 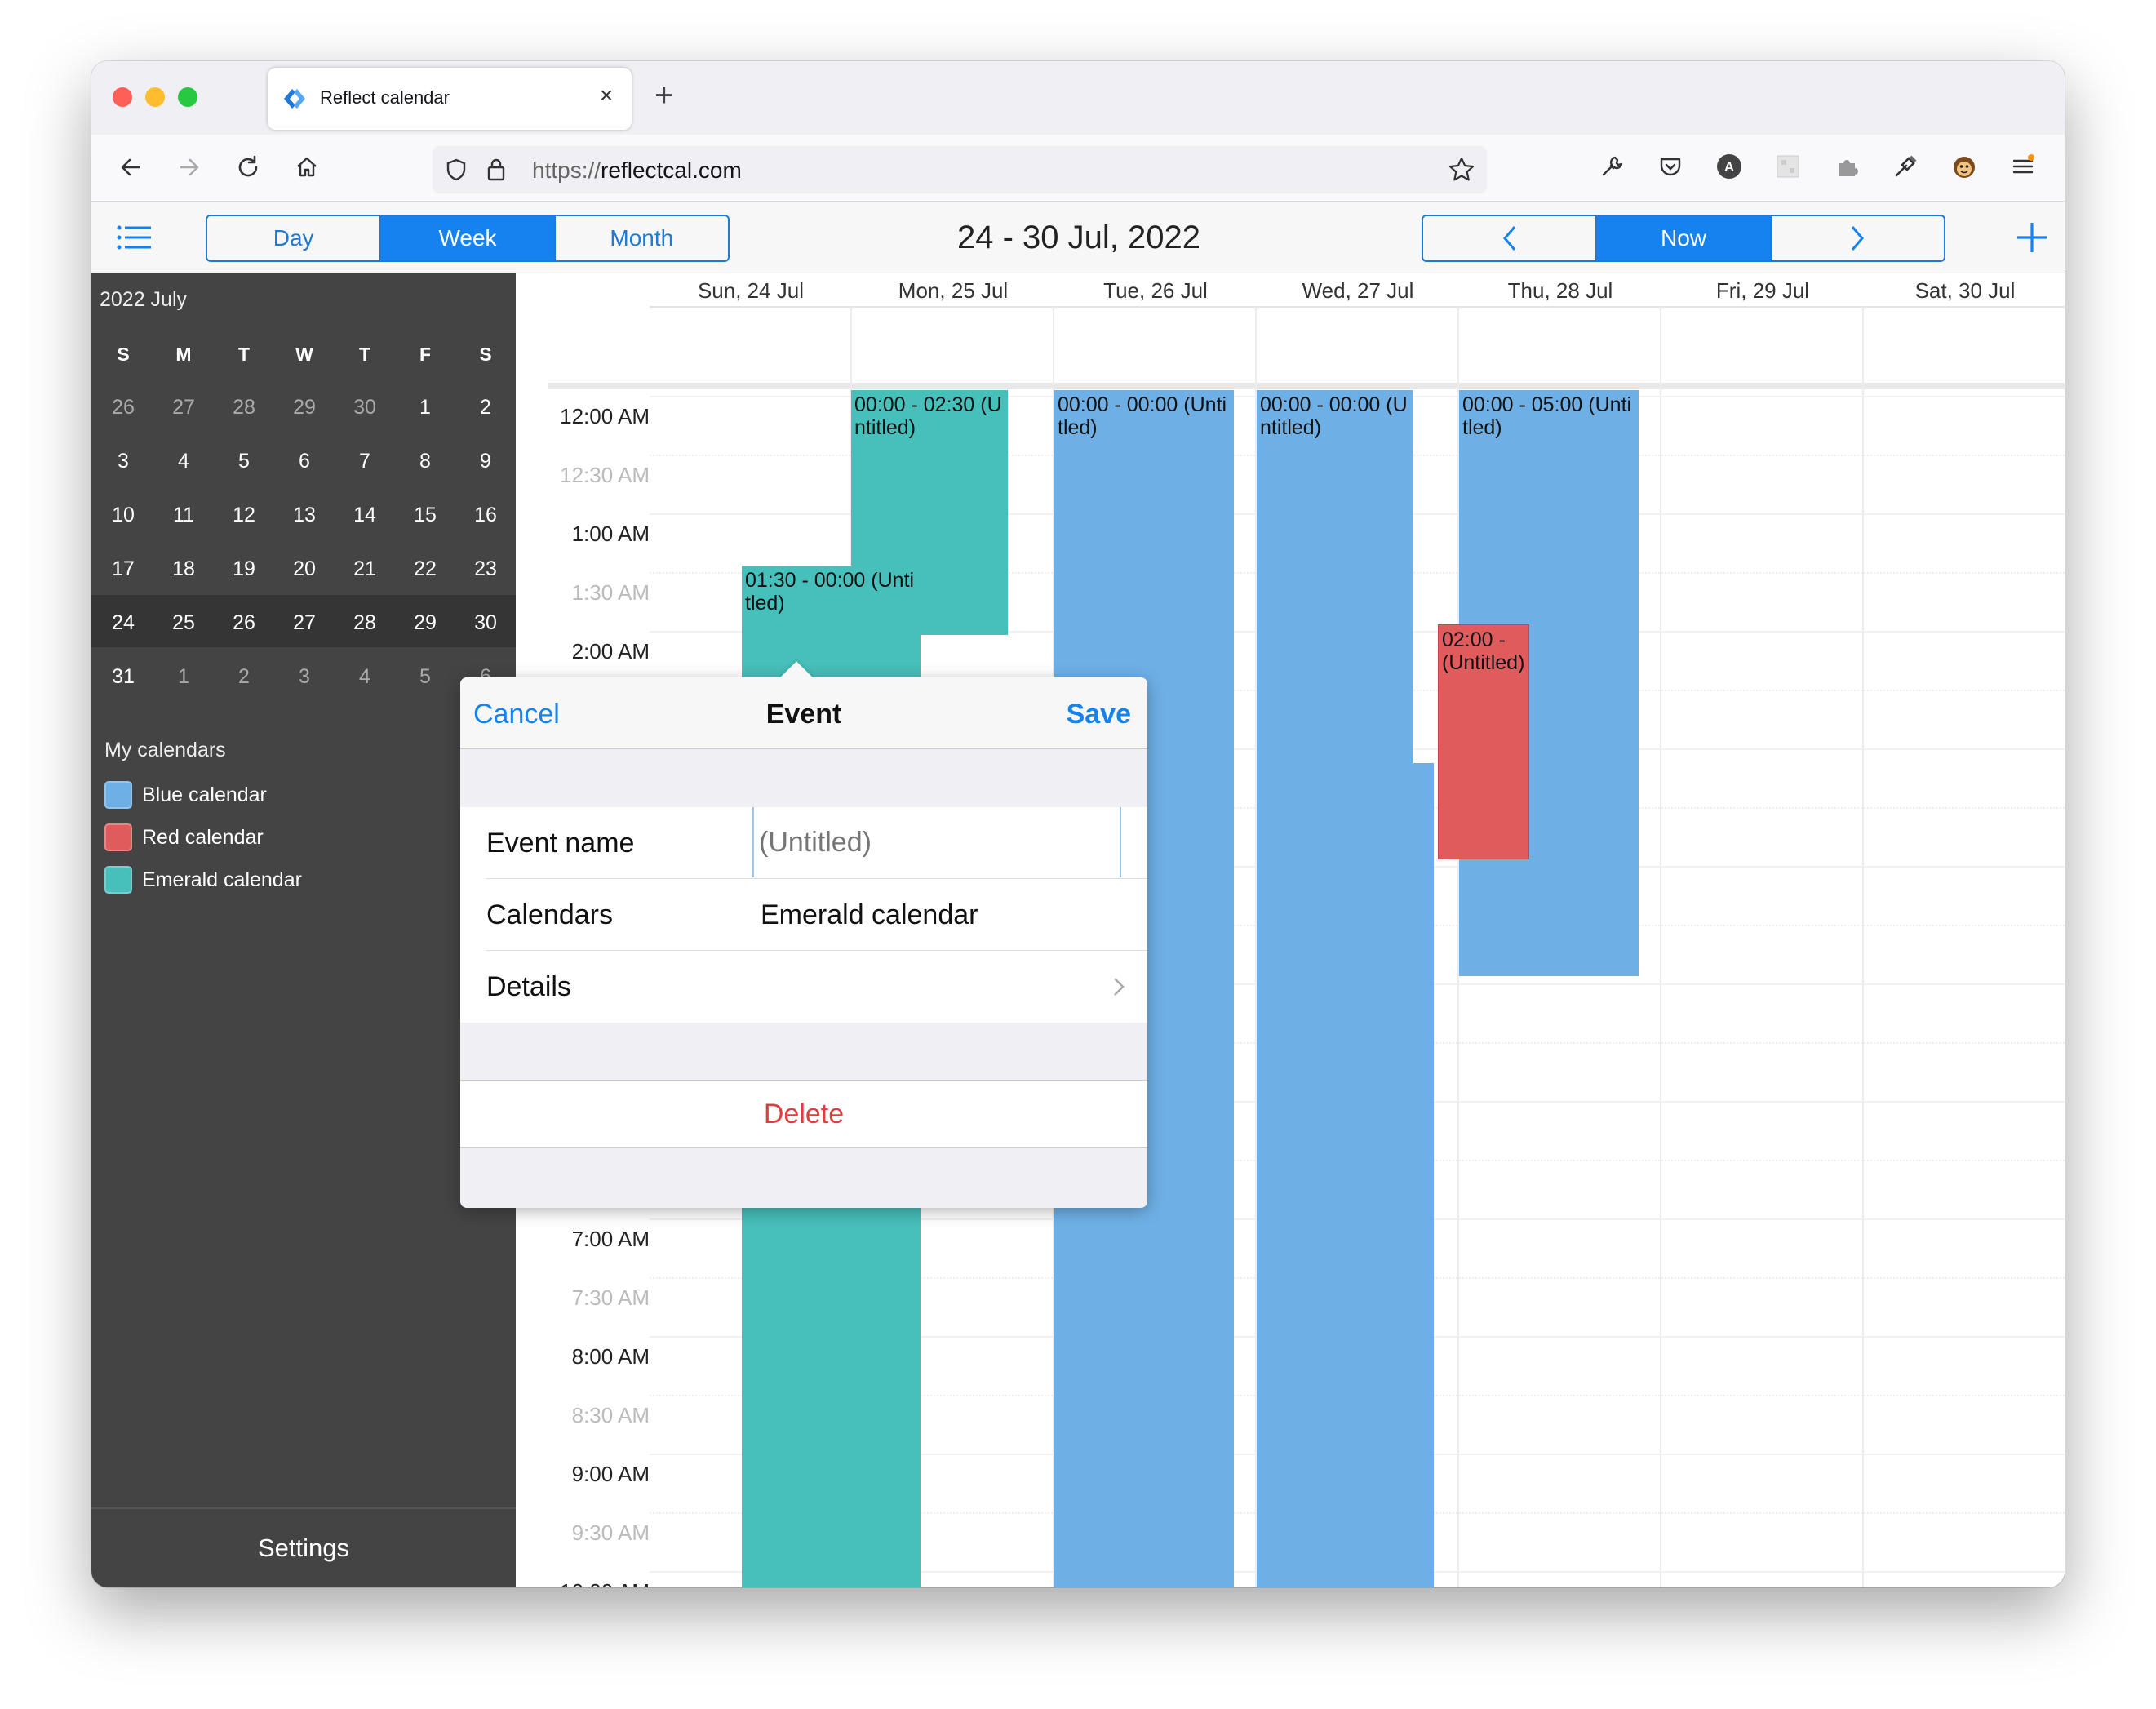 I want to click on minical-title: 2022 July, so click(x=144, y=299).